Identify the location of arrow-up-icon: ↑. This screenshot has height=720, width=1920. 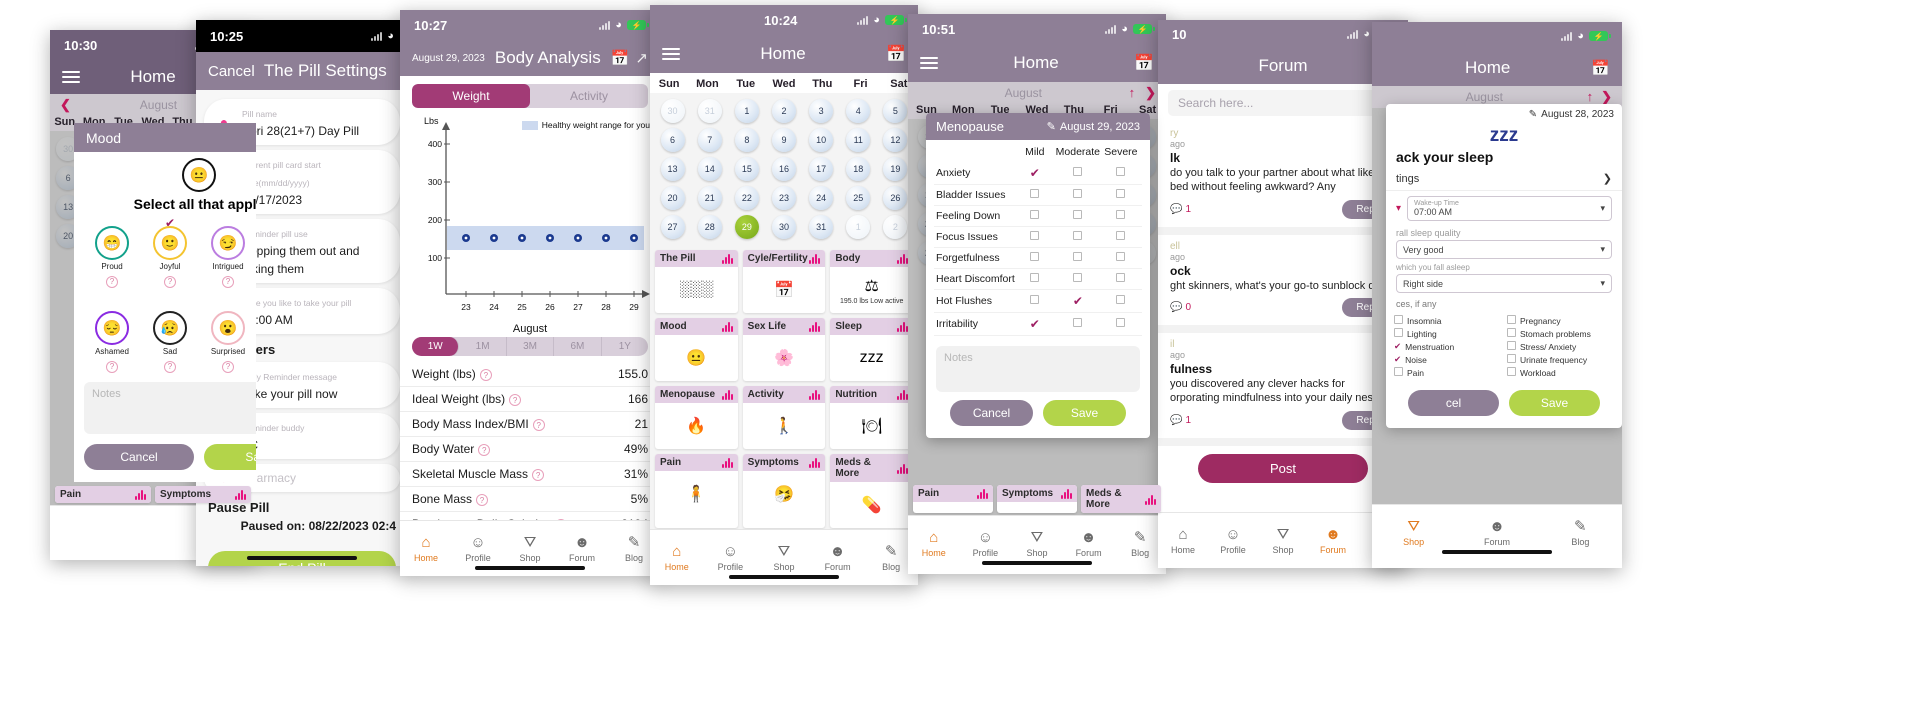
(1590, 97).